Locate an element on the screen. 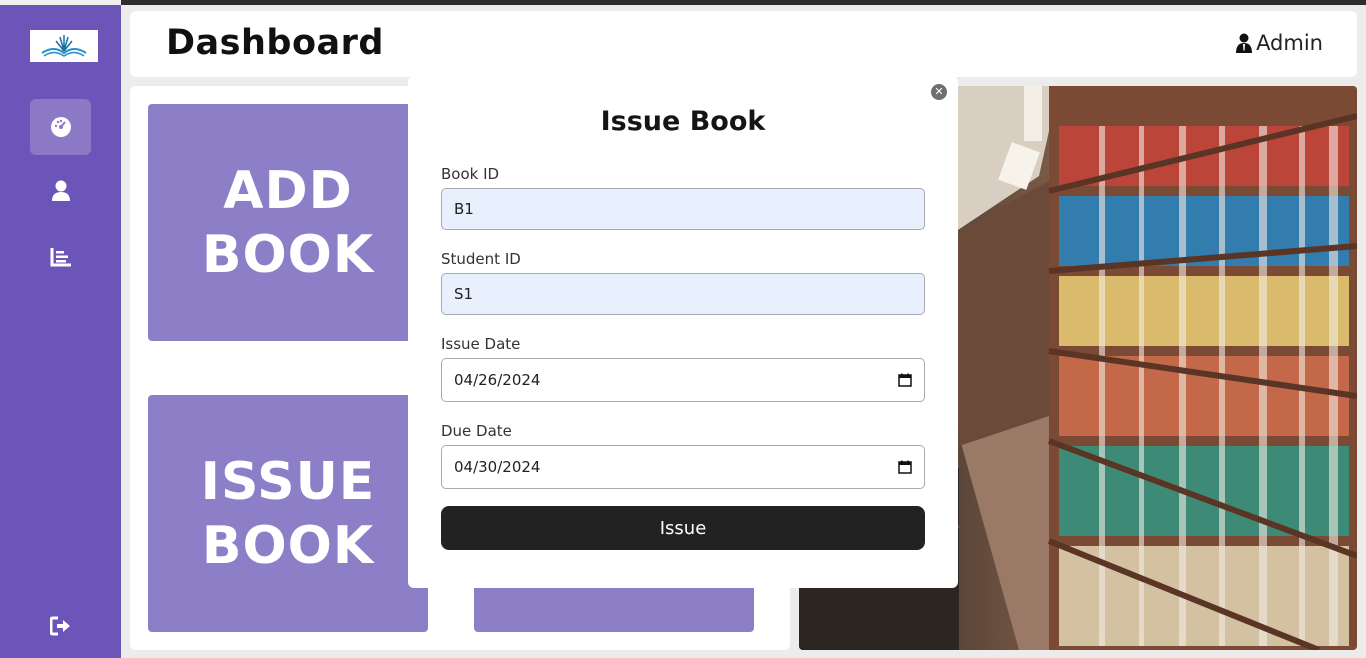 The image size is (1366, 658). sidebar-item-reports is located at coordinates (60, 257).